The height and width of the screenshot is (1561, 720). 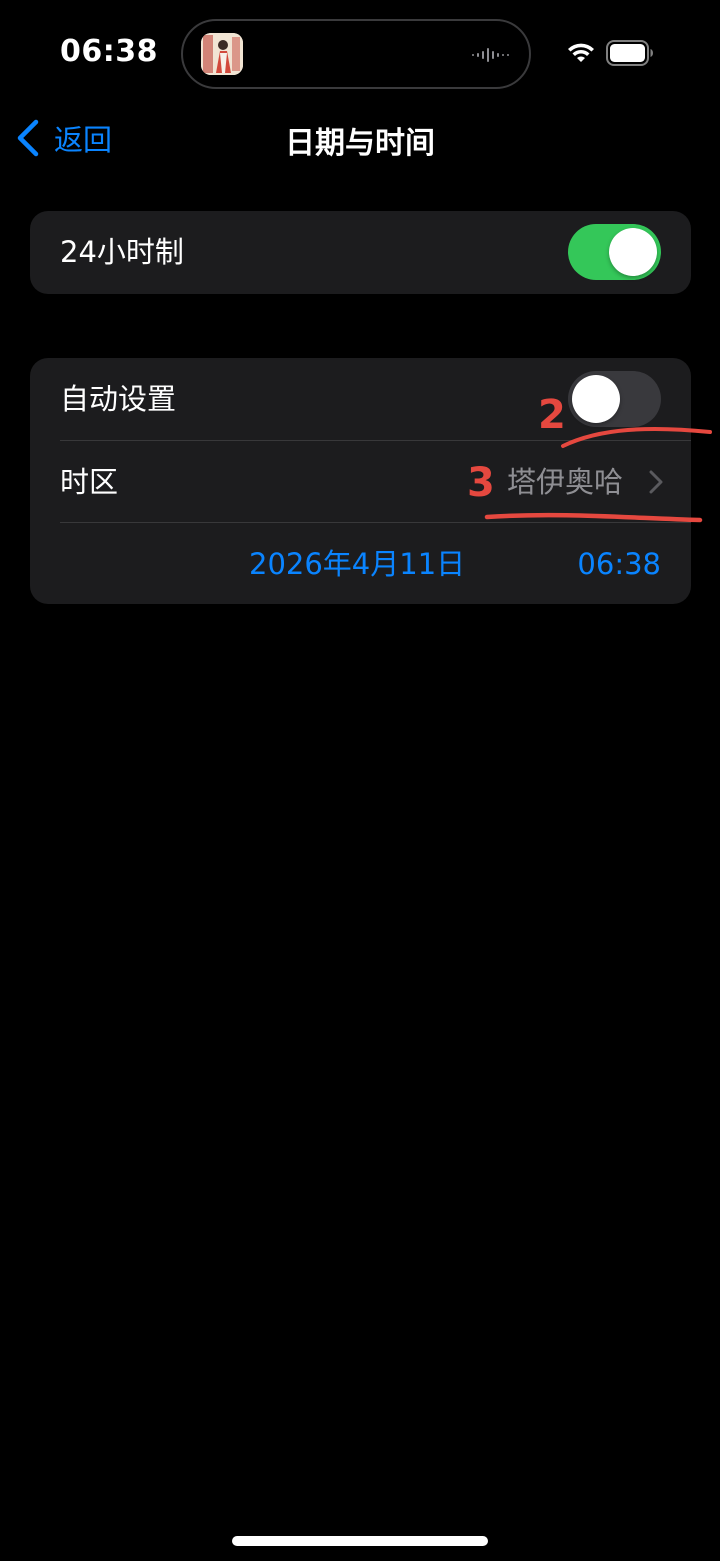 I want to click on time-zone-value: 塔伊奥哈, so click(x=564, y=482).